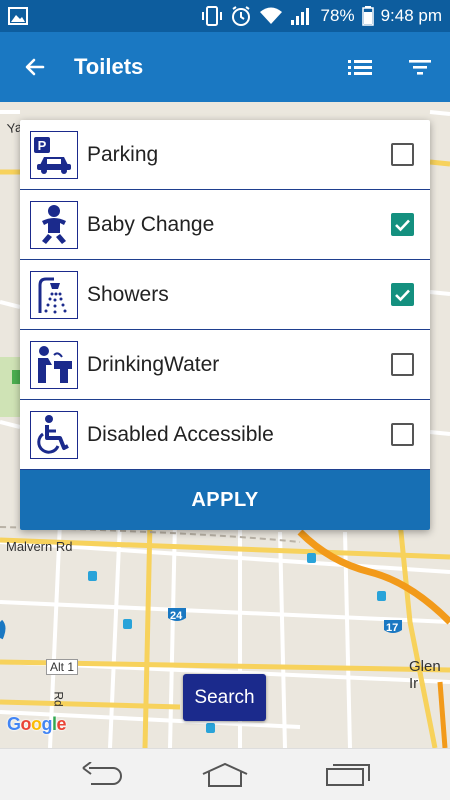 Image resolution: width=450 pixels, height=800 pixels. Describe the element at coordinates (225, 155) in the screenshot. I see `filter-row-parking: P Parking` at that location.